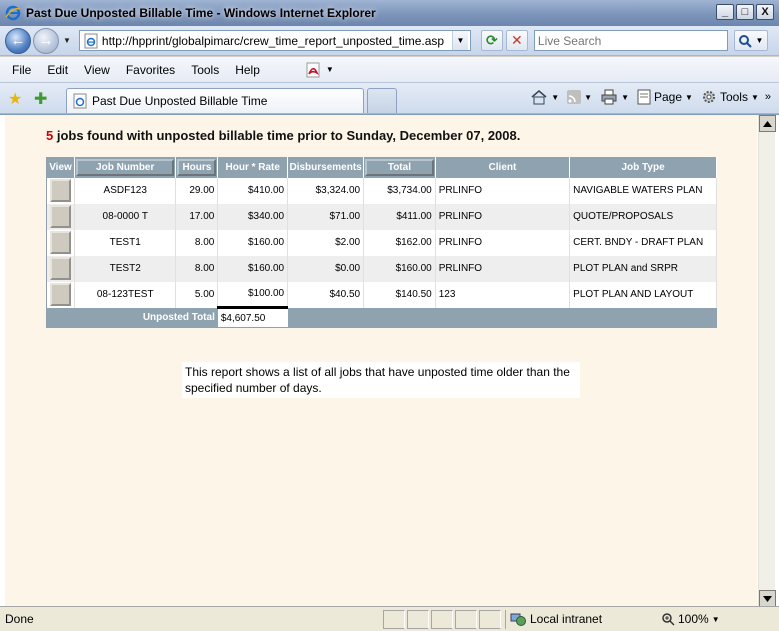 The width and height of the screenshot is (779, 631). Describe the element at coordinates (614, 97) in the screenshot. I see `print-button: ▼` at that location.